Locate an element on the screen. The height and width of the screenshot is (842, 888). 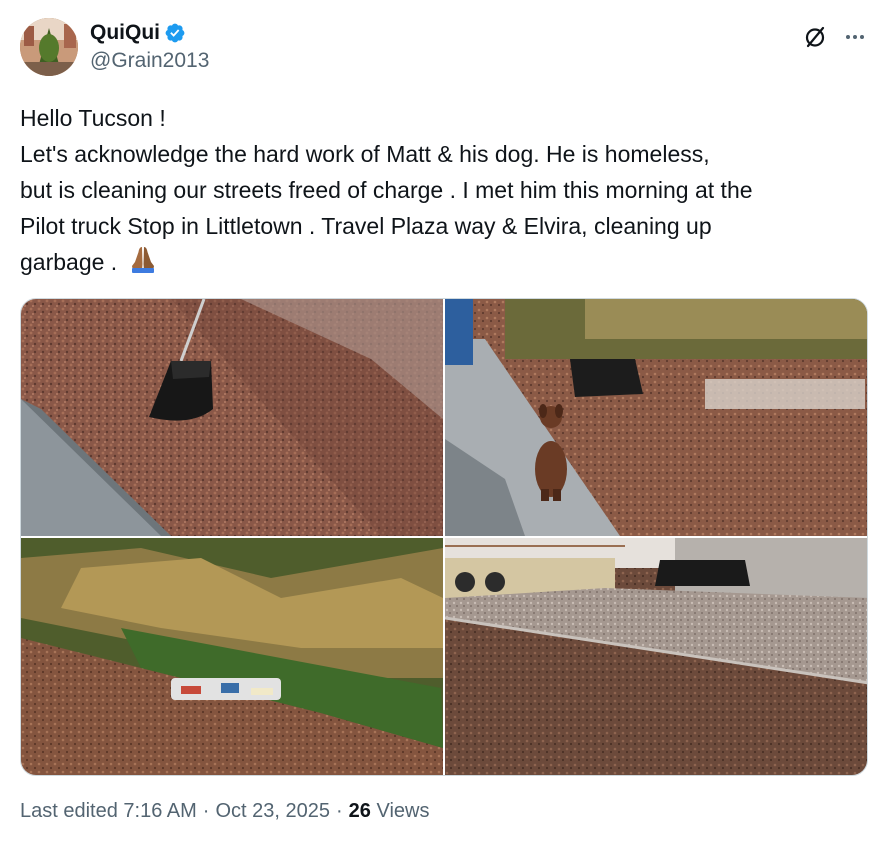
verified-badge-icon is located at coordinates (175, 33).